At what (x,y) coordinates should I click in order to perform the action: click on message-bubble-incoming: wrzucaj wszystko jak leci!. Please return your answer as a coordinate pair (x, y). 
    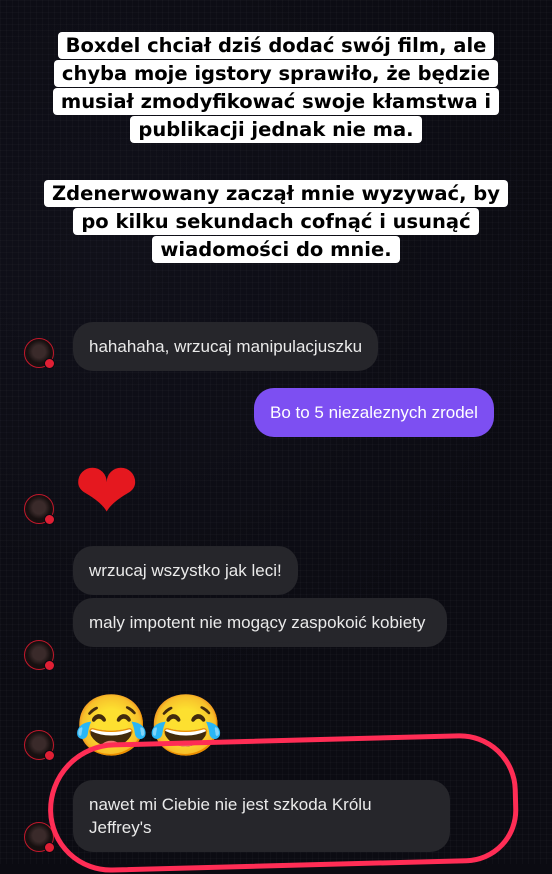
    Looking at the image, I should click on (185, 570).